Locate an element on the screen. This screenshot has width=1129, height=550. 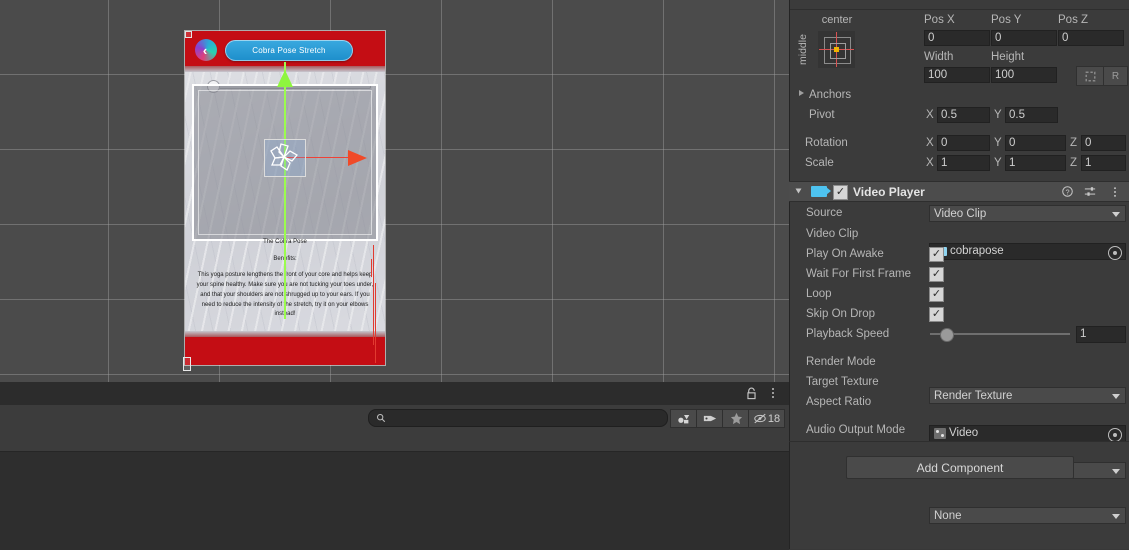
inspector-separator is located at coordinates (959, 441).